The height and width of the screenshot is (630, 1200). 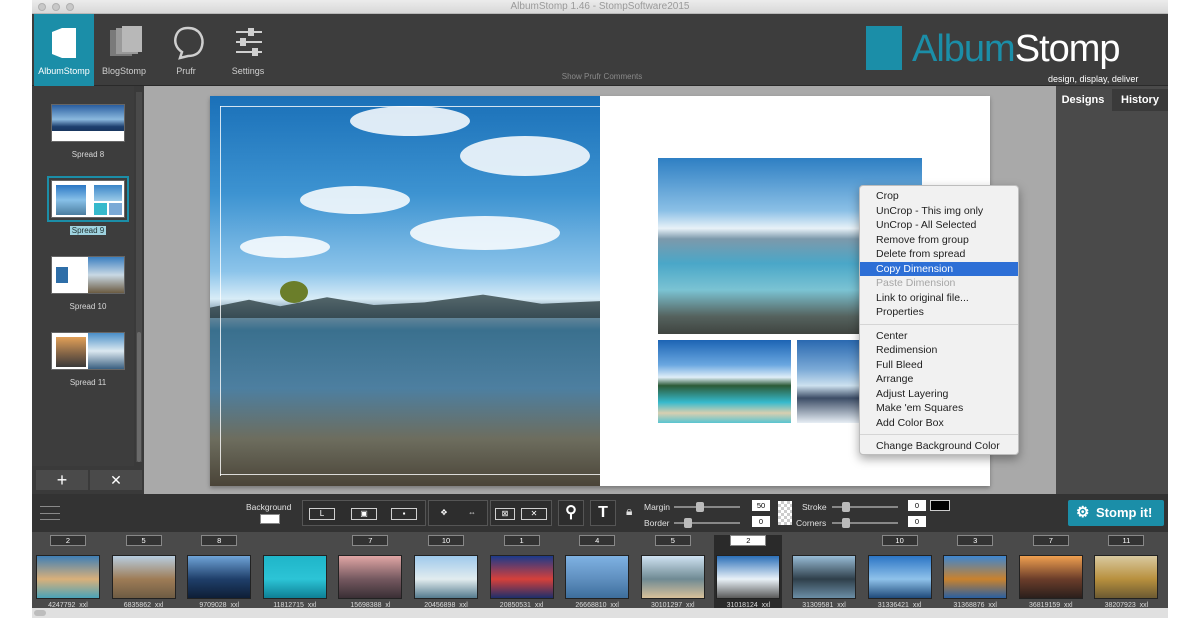 What do you see at coordinates (939, 350) in the screenshot?
I see `context-menu-item: Redimension` at bounding box center [939, 350].